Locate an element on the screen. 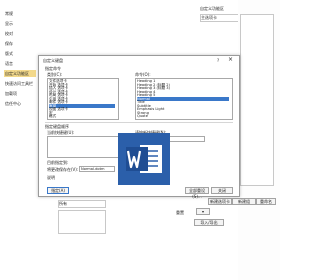 Image resolution: width=320 pixels, height=280 pixels. import-export-button: 导入/导出 is located at coordinates (209, 222).